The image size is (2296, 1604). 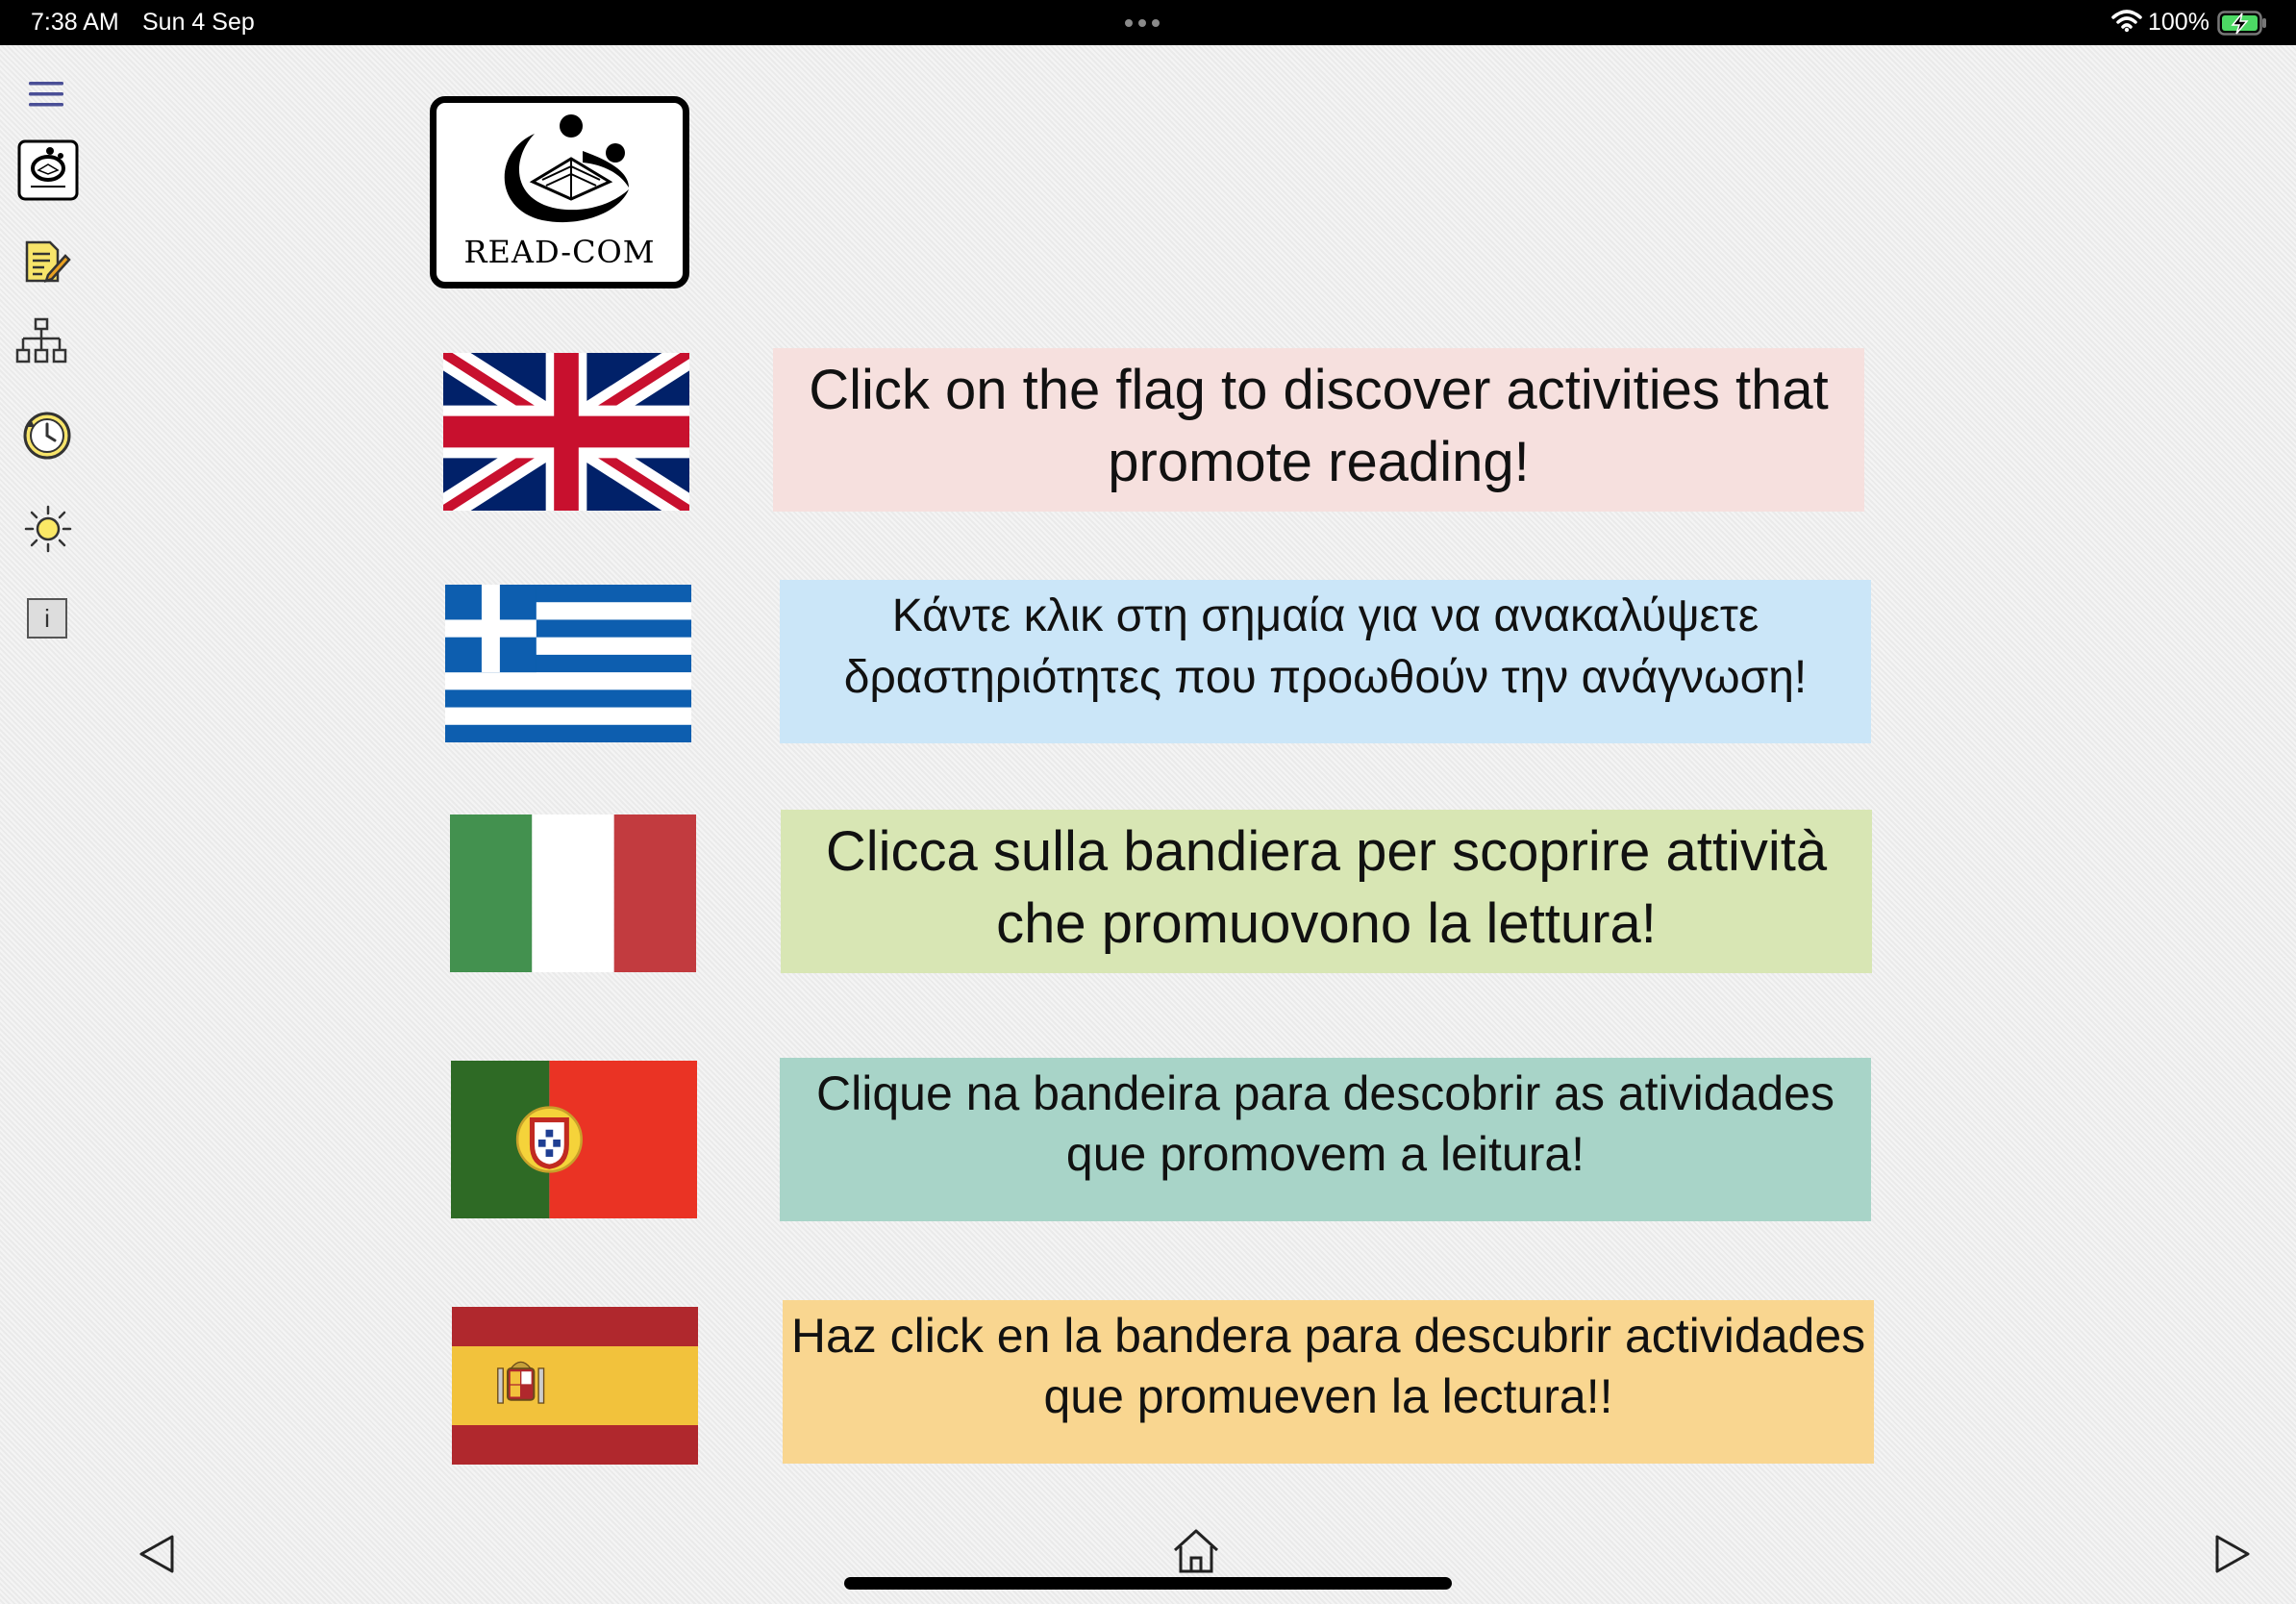 I want to click on spanish-flag, so click(x=575, y=1386).